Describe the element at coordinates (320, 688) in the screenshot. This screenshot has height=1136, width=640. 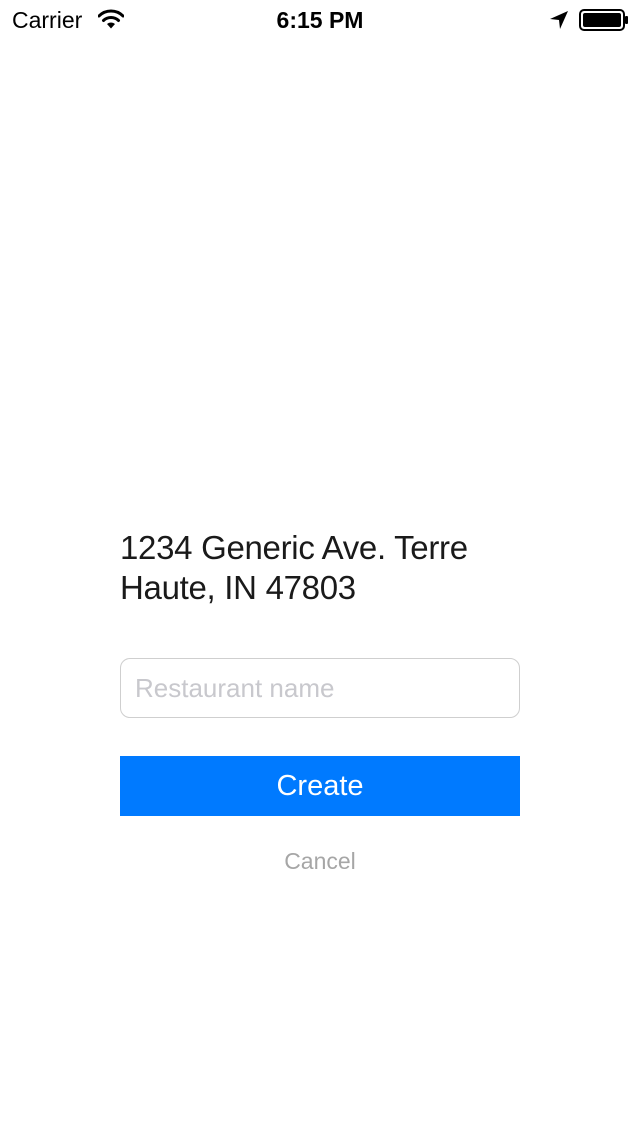
I see `restaurant-name-input` at that location.